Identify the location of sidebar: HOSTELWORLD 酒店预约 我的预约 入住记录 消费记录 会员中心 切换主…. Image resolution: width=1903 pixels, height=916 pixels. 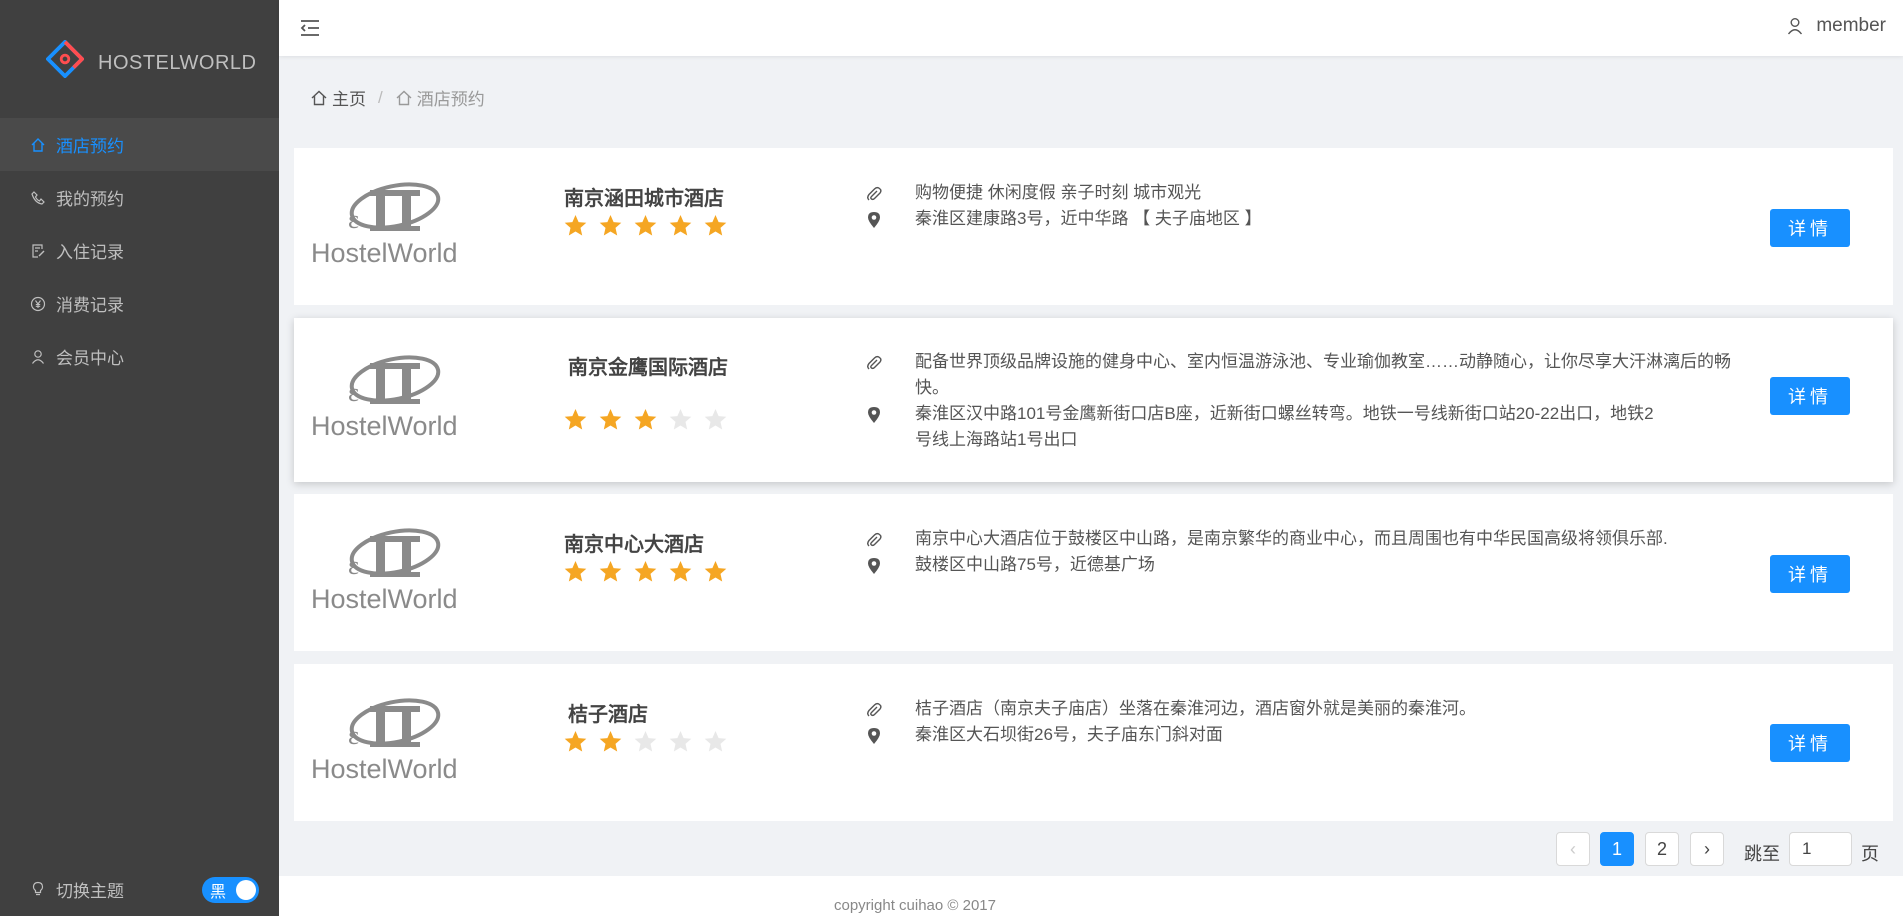
(139, 458).